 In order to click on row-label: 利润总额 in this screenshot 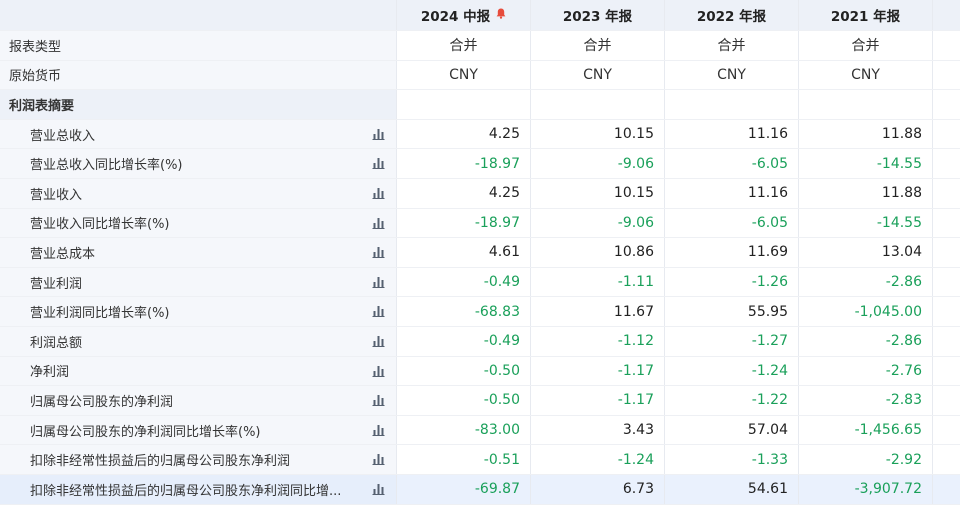, I will do `click(56, 343)`.